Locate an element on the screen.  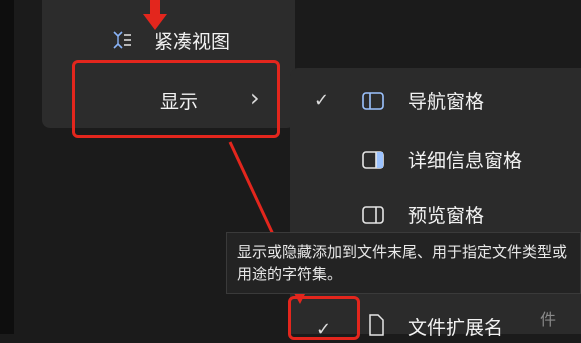
compact-view-icon is located at coordinates (122, 40).